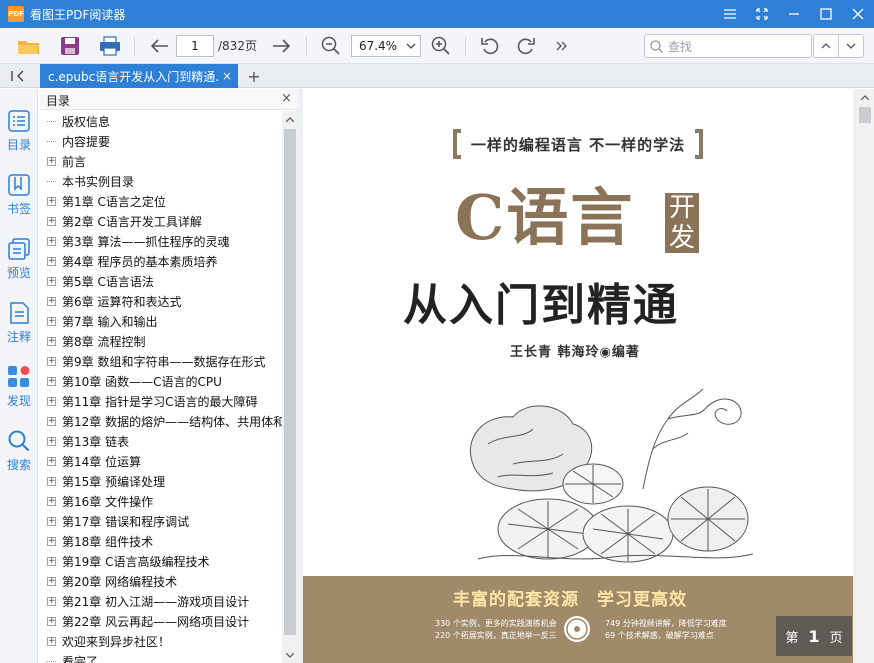 This screenshot has height=663, width=874. I want to click on toolbar: 1 /832页 67.4% 查找, so click(437, 46).